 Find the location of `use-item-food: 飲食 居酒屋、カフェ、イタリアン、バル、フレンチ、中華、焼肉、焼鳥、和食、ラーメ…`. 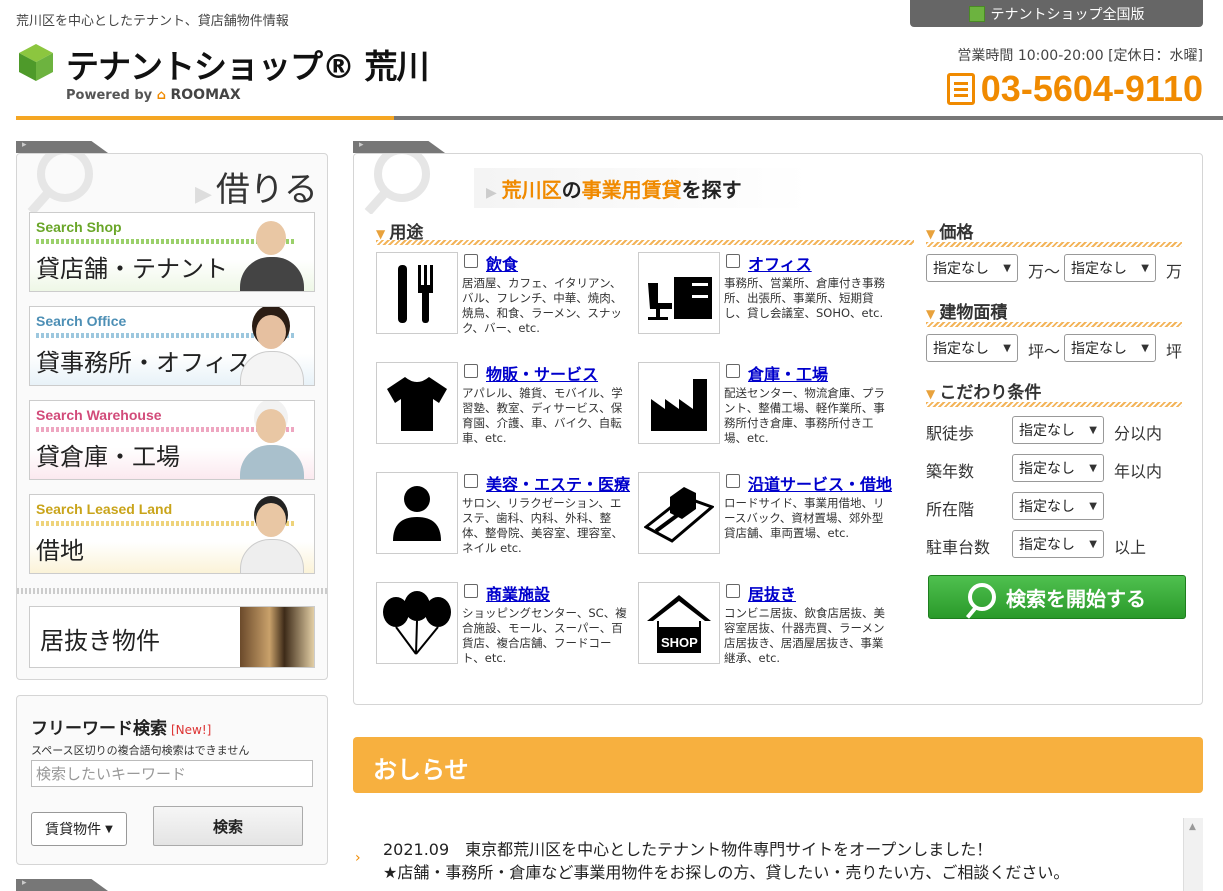

use-item-food: 飲食 居酒屋、カフェ、イタリアン、バル、フレンチ、中華、焼肉、焼鳥、和食、ラーメ… is located at coordinates (503, 294).